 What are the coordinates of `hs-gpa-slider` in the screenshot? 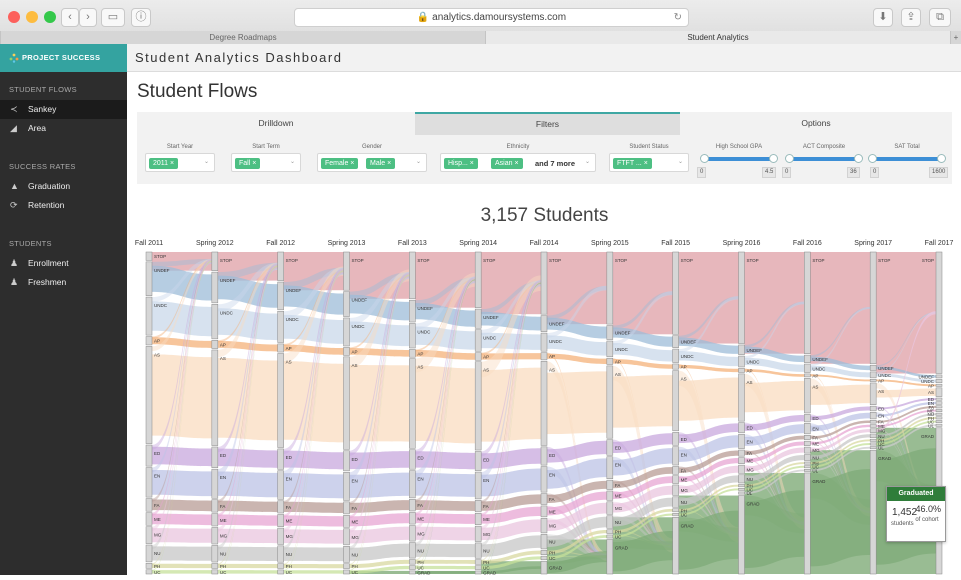 It's located at (739, 158).